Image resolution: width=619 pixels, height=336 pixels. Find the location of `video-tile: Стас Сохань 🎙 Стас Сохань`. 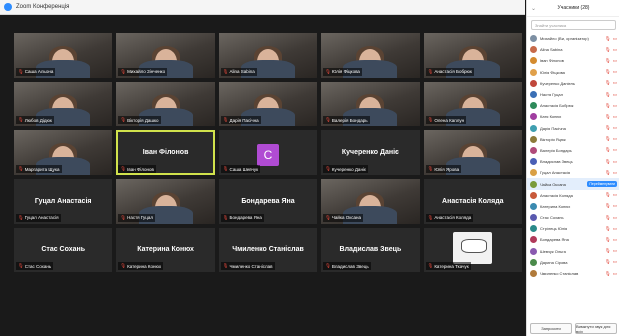

video-tile: Стас Сохань 🎙 Стас Сохань is located at coordinates (63, 250).